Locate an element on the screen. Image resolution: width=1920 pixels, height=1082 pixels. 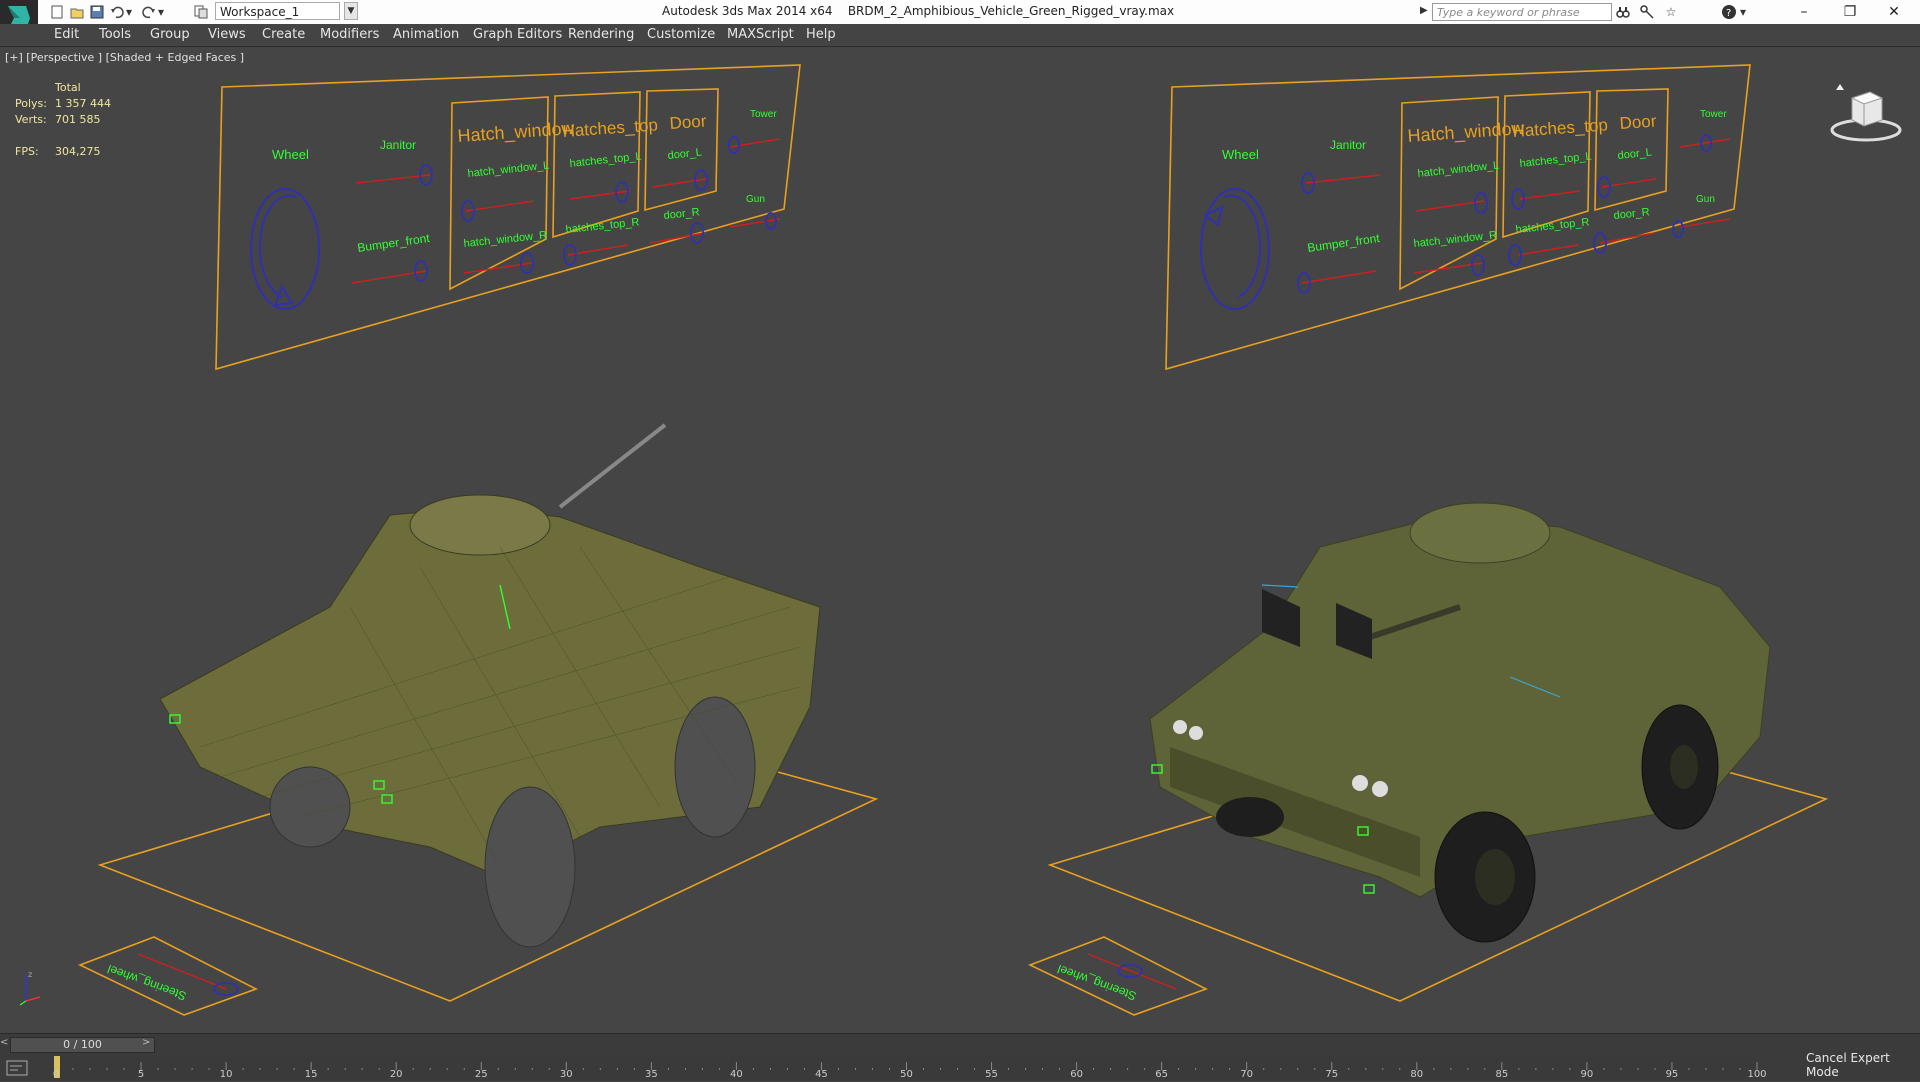
help-icon: ? is located at coordinates (1729, 12).